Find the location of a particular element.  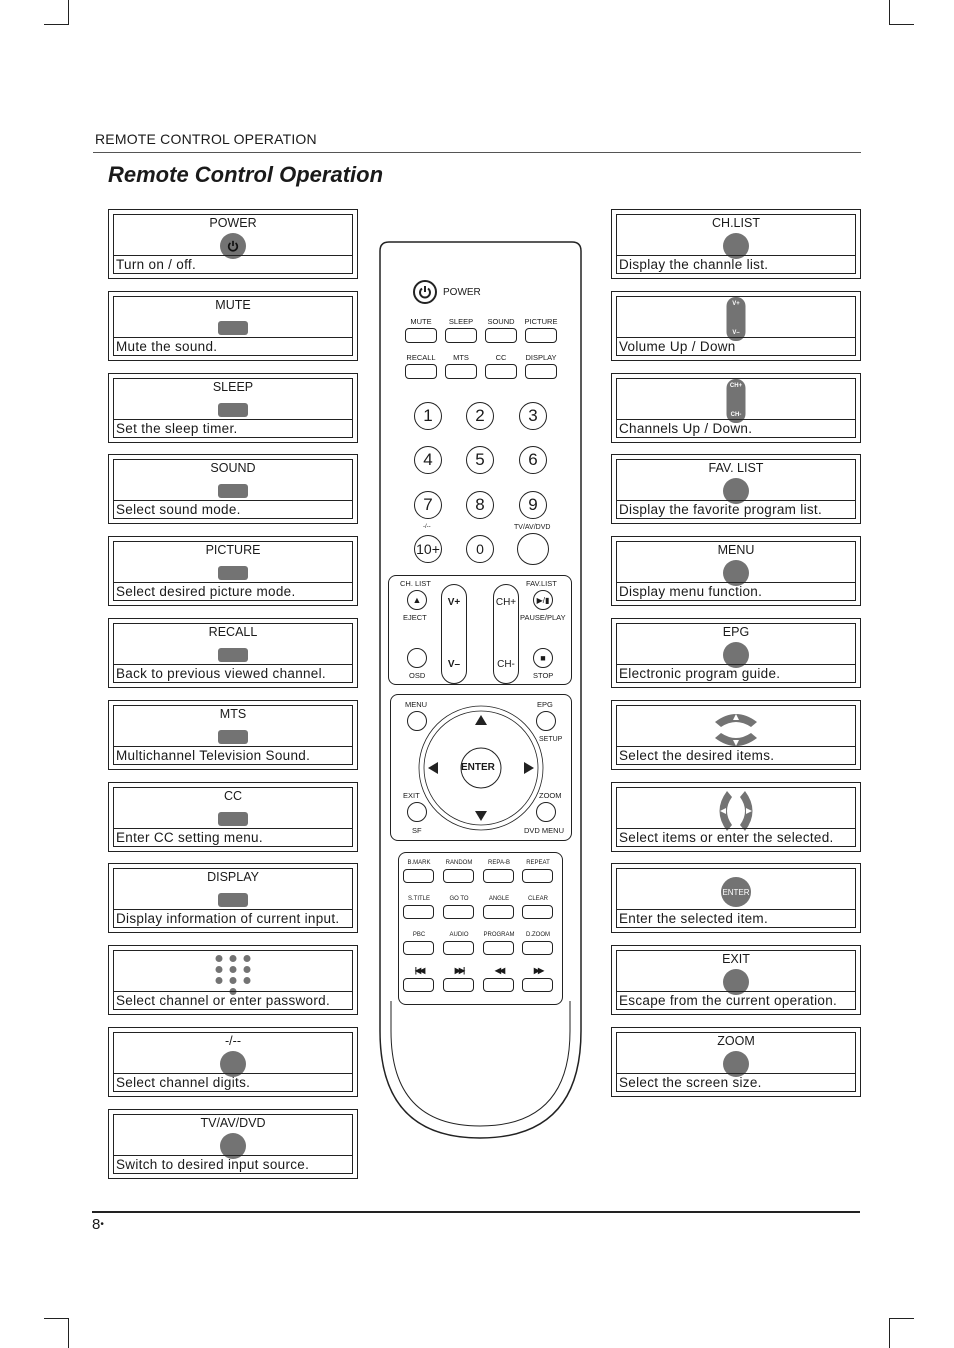

card-frame: V+ V– Volume Up / Down is located at coordinates (736, 325).